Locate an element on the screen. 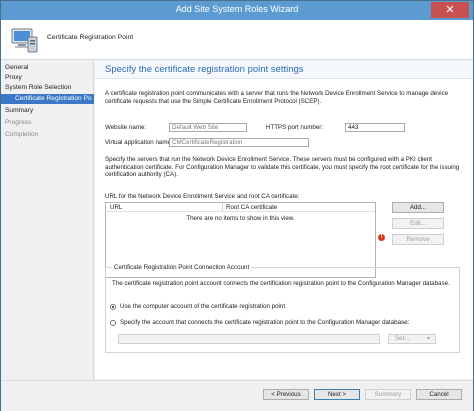 This screenshot has height=411, width=474. remove-button: Remove is located at coordinates (418, 239).